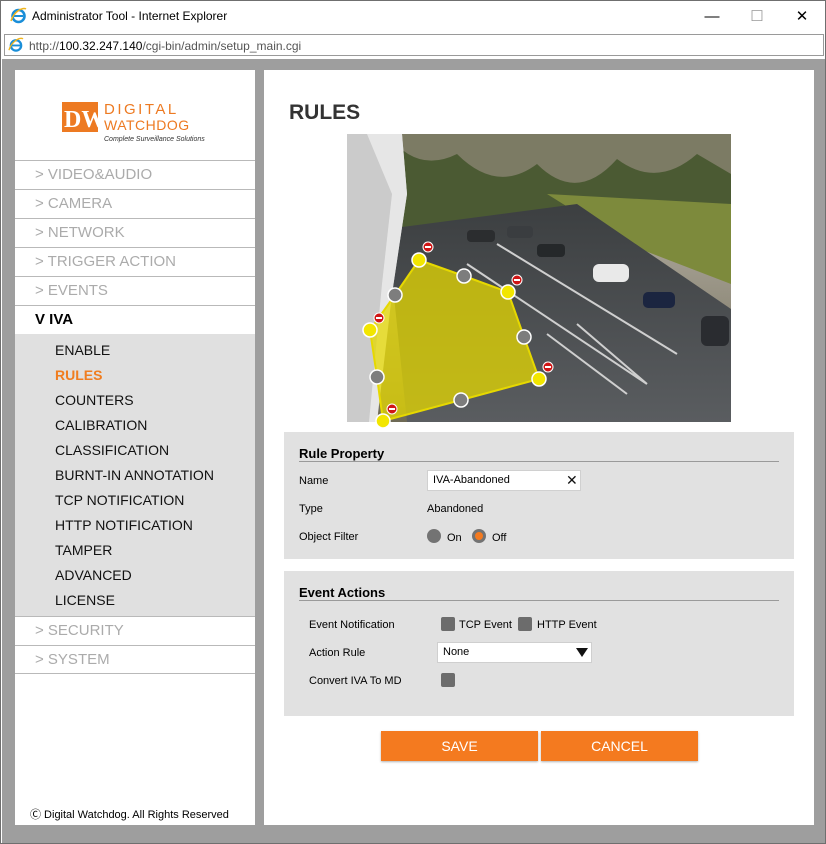 Image resolution: width=826 pixels, height=844 pixels. Describe the element at coordinates (154, 139) in the screenshot. I see `svg-text:Complete Surveillance Solution: Complete Surveillance Solutions` at that location.